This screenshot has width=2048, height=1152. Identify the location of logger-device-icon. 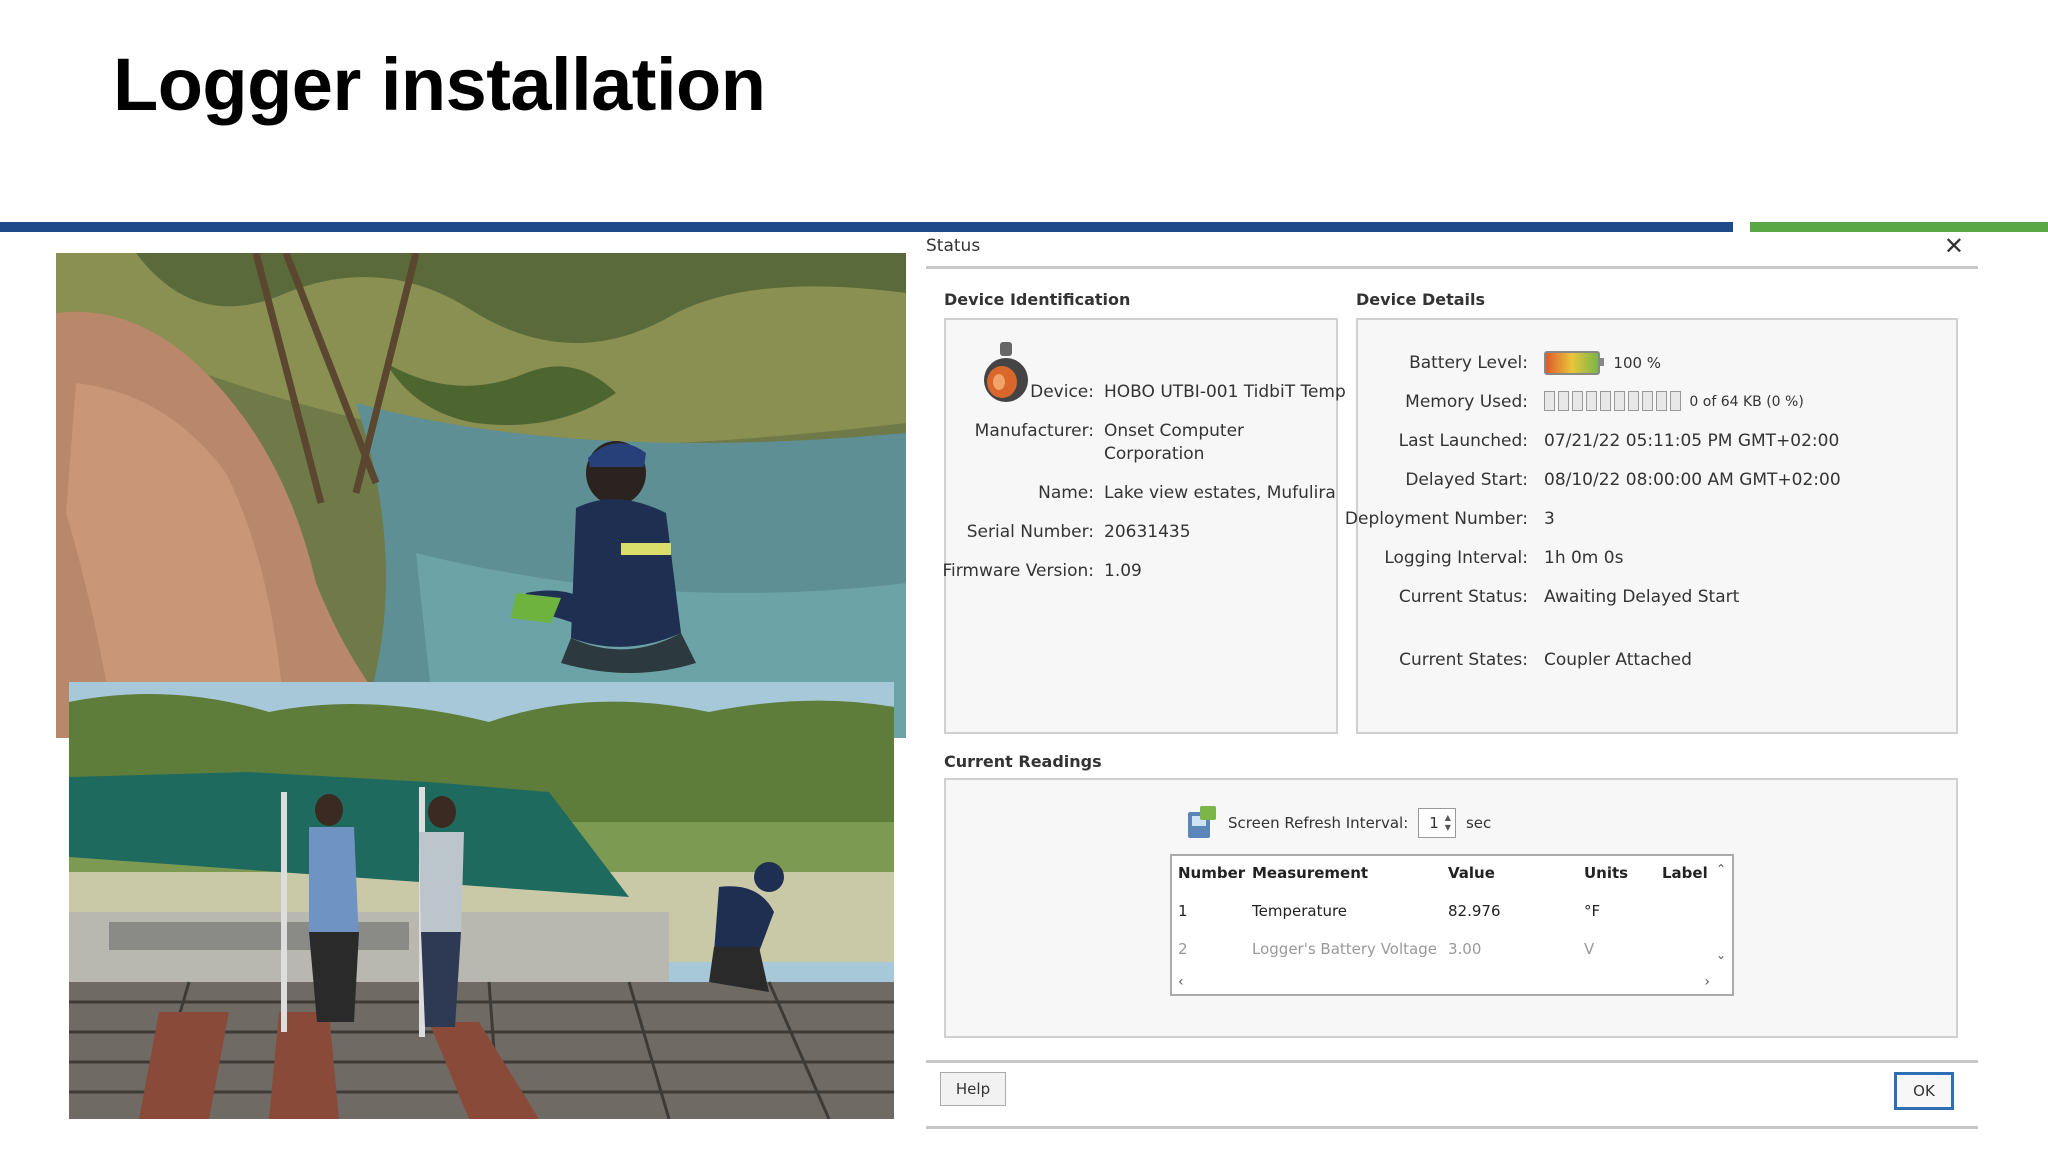
(1006, 372).